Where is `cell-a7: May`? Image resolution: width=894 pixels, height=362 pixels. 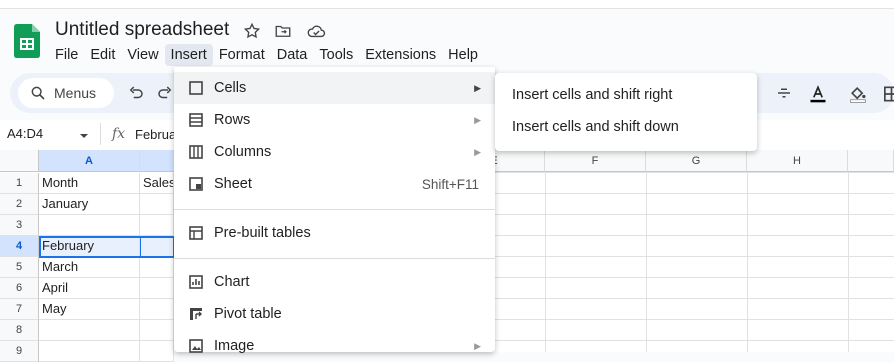
cell-a7: May is located at coordinates (89, 309).